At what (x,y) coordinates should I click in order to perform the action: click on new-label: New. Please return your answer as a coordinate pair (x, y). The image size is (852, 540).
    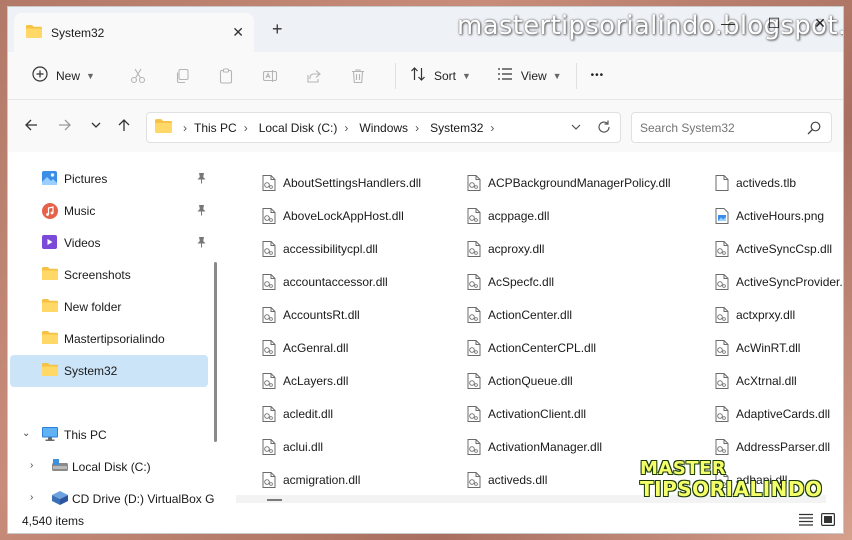
    Looking at the image, I should click on (68, 75).